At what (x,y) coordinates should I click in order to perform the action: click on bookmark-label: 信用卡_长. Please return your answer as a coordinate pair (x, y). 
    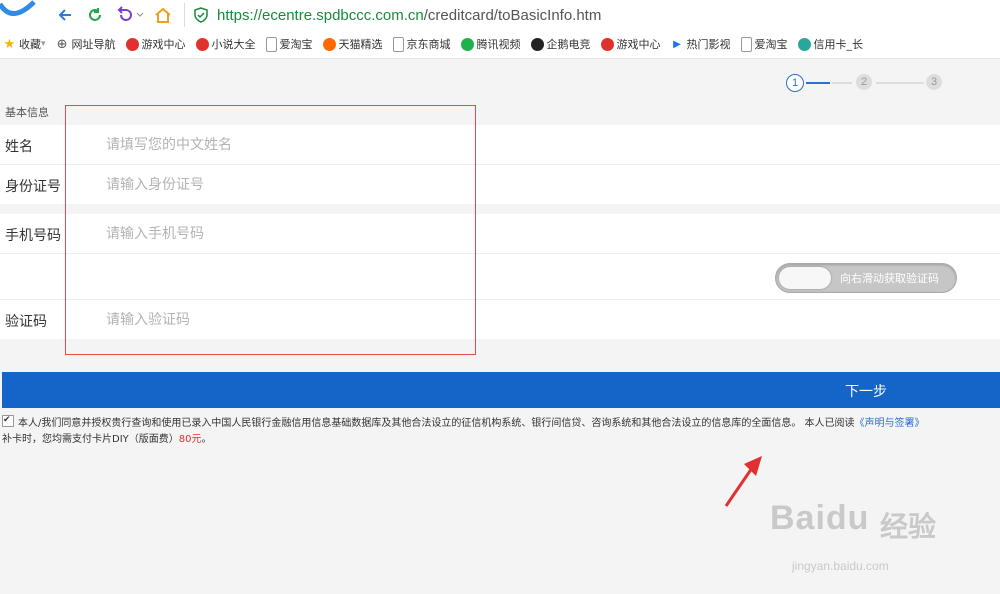
    Looking at the image, I should click on (838, 44).